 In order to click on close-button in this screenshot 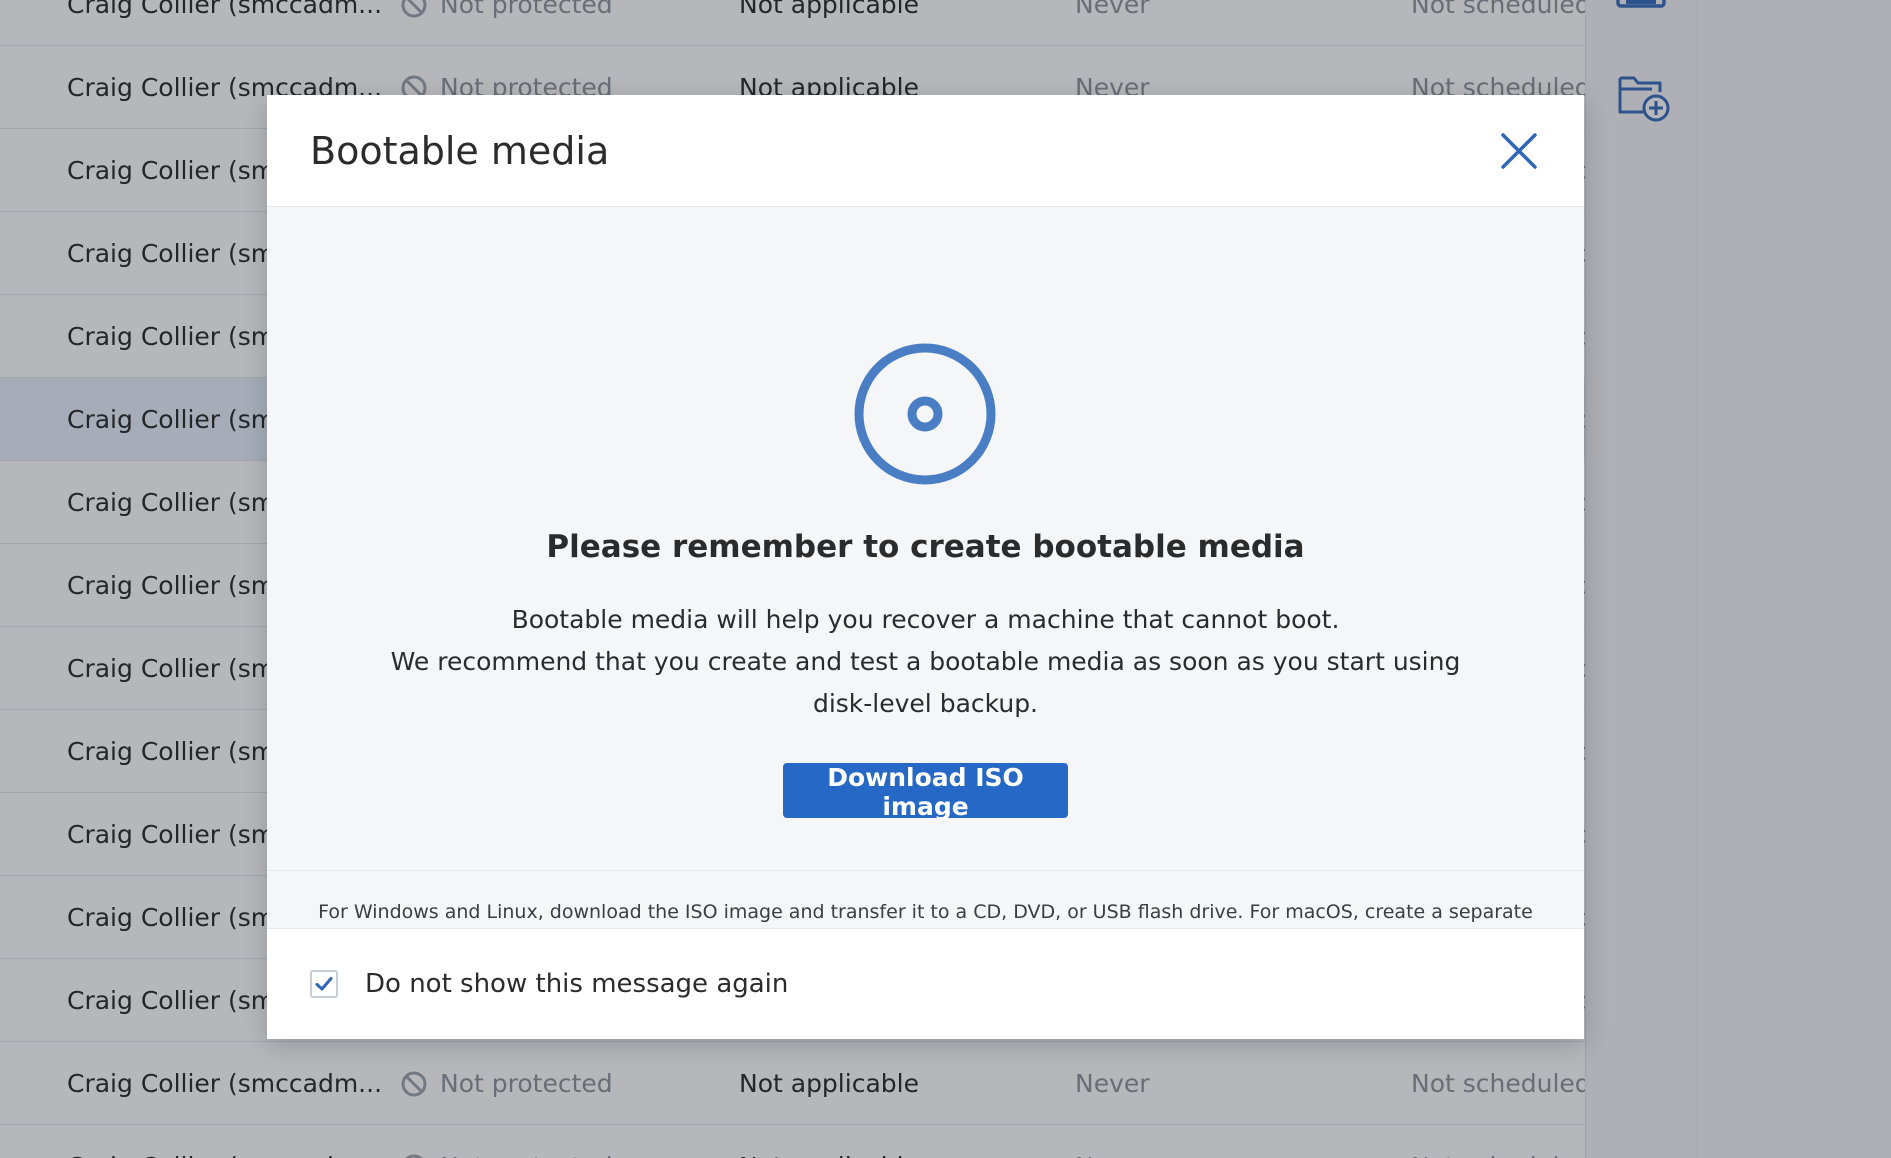, I will do `click(1519, 151)`.